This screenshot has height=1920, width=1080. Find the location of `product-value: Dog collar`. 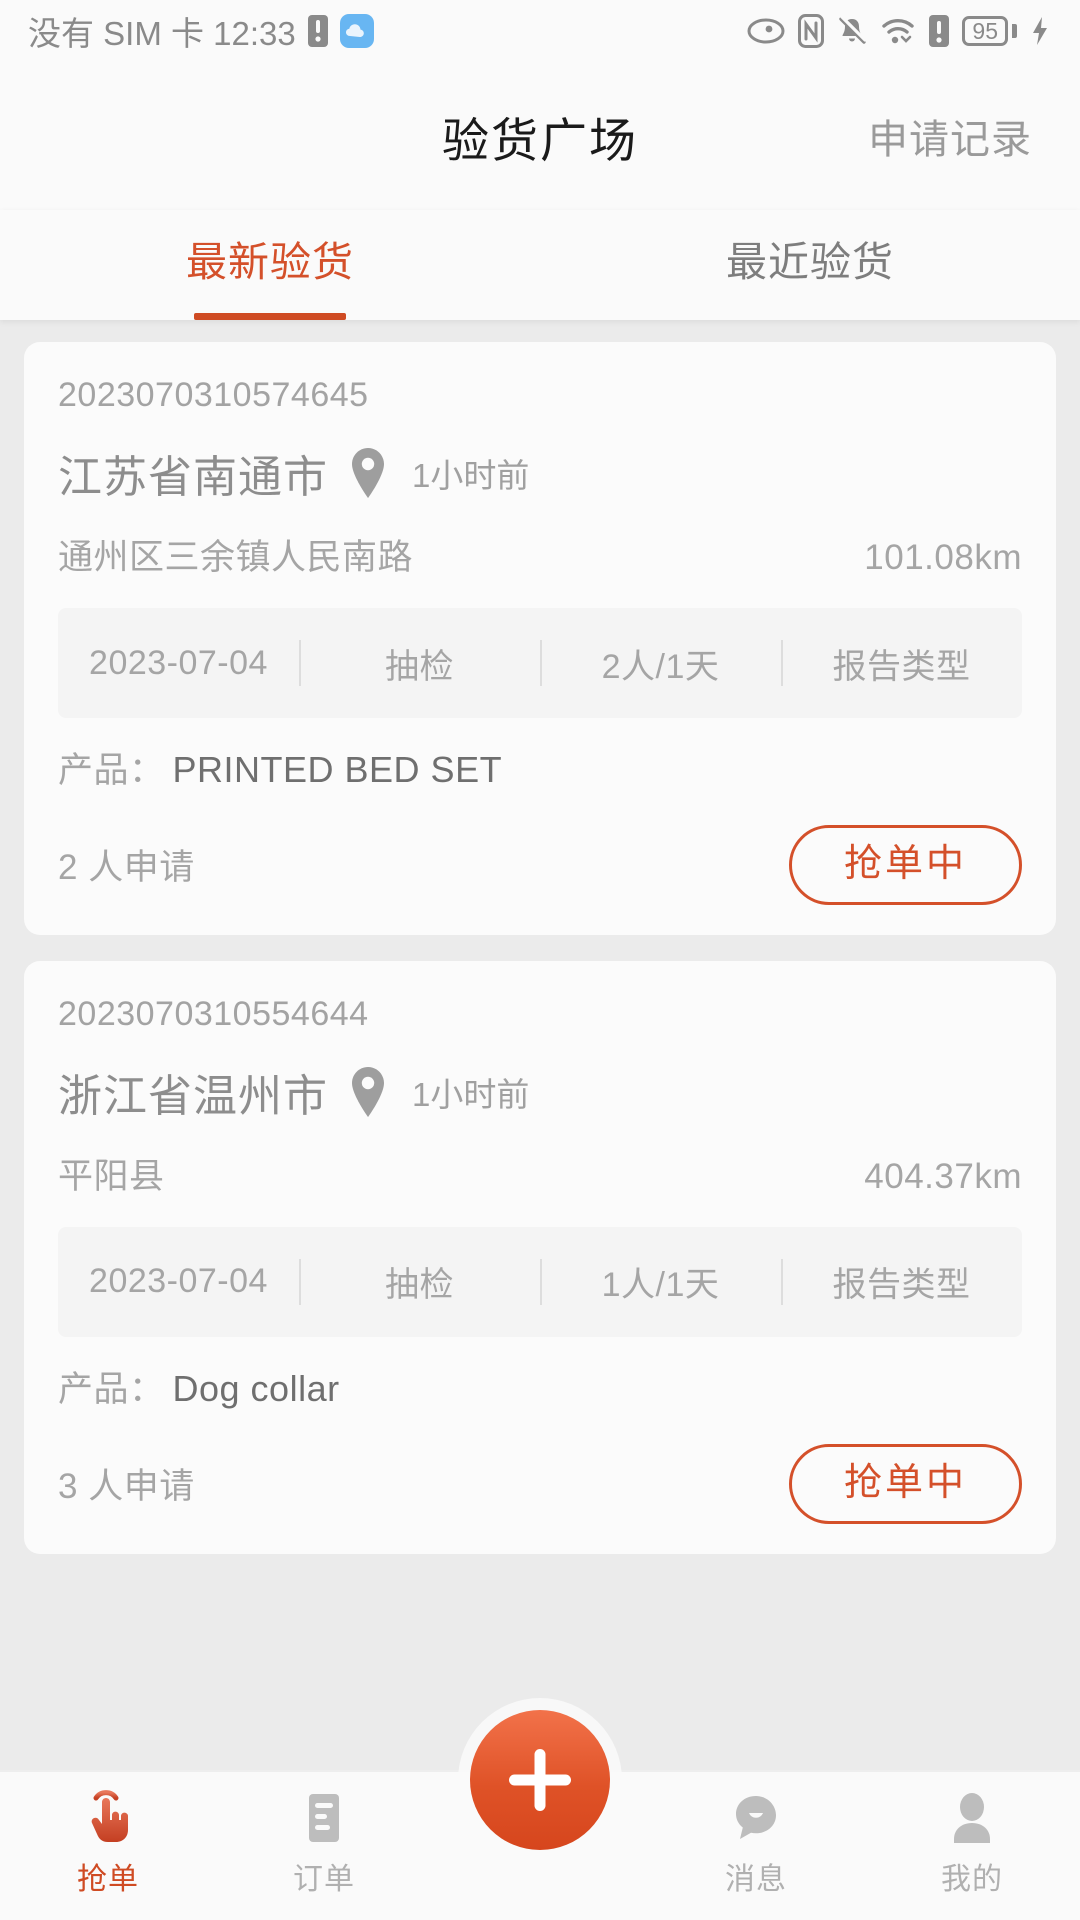

product-value: Dog collar is located at coordinates (256, 1388).